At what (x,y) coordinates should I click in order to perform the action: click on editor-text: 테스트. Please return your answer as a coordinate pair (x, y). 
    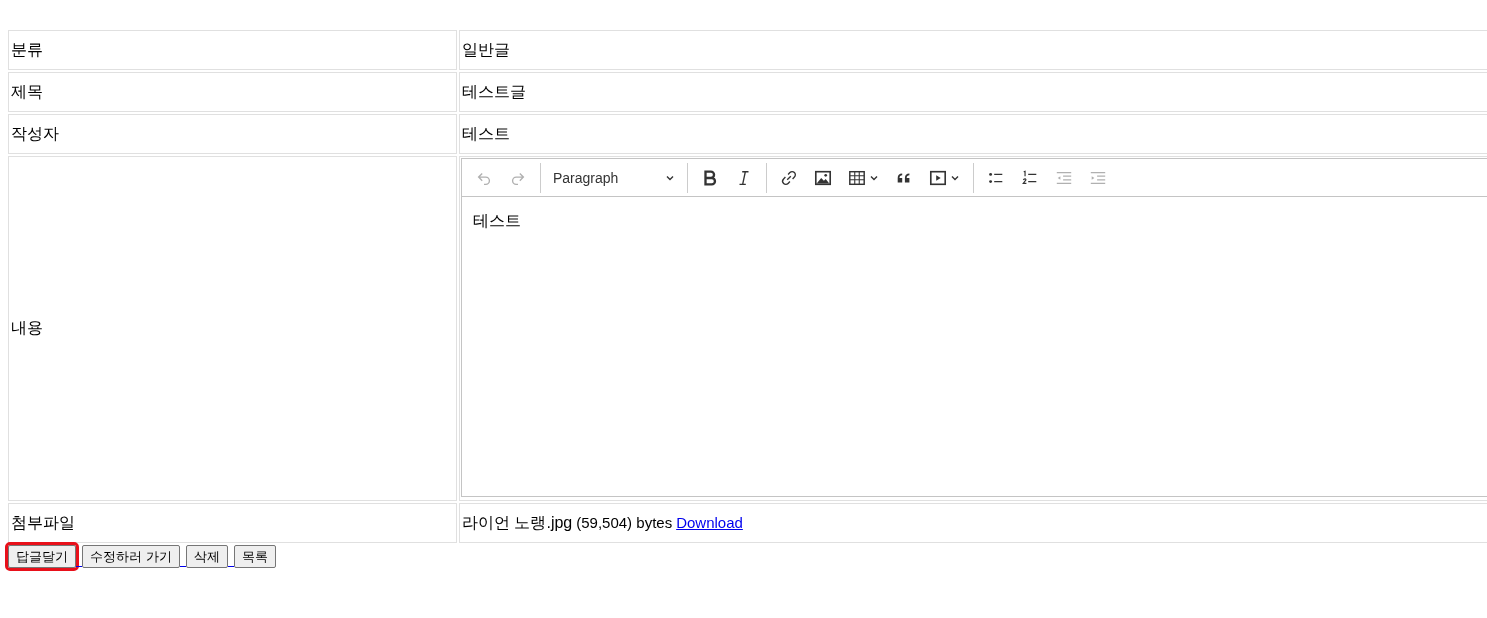
    Looking at the image, I should click on (497, 221).